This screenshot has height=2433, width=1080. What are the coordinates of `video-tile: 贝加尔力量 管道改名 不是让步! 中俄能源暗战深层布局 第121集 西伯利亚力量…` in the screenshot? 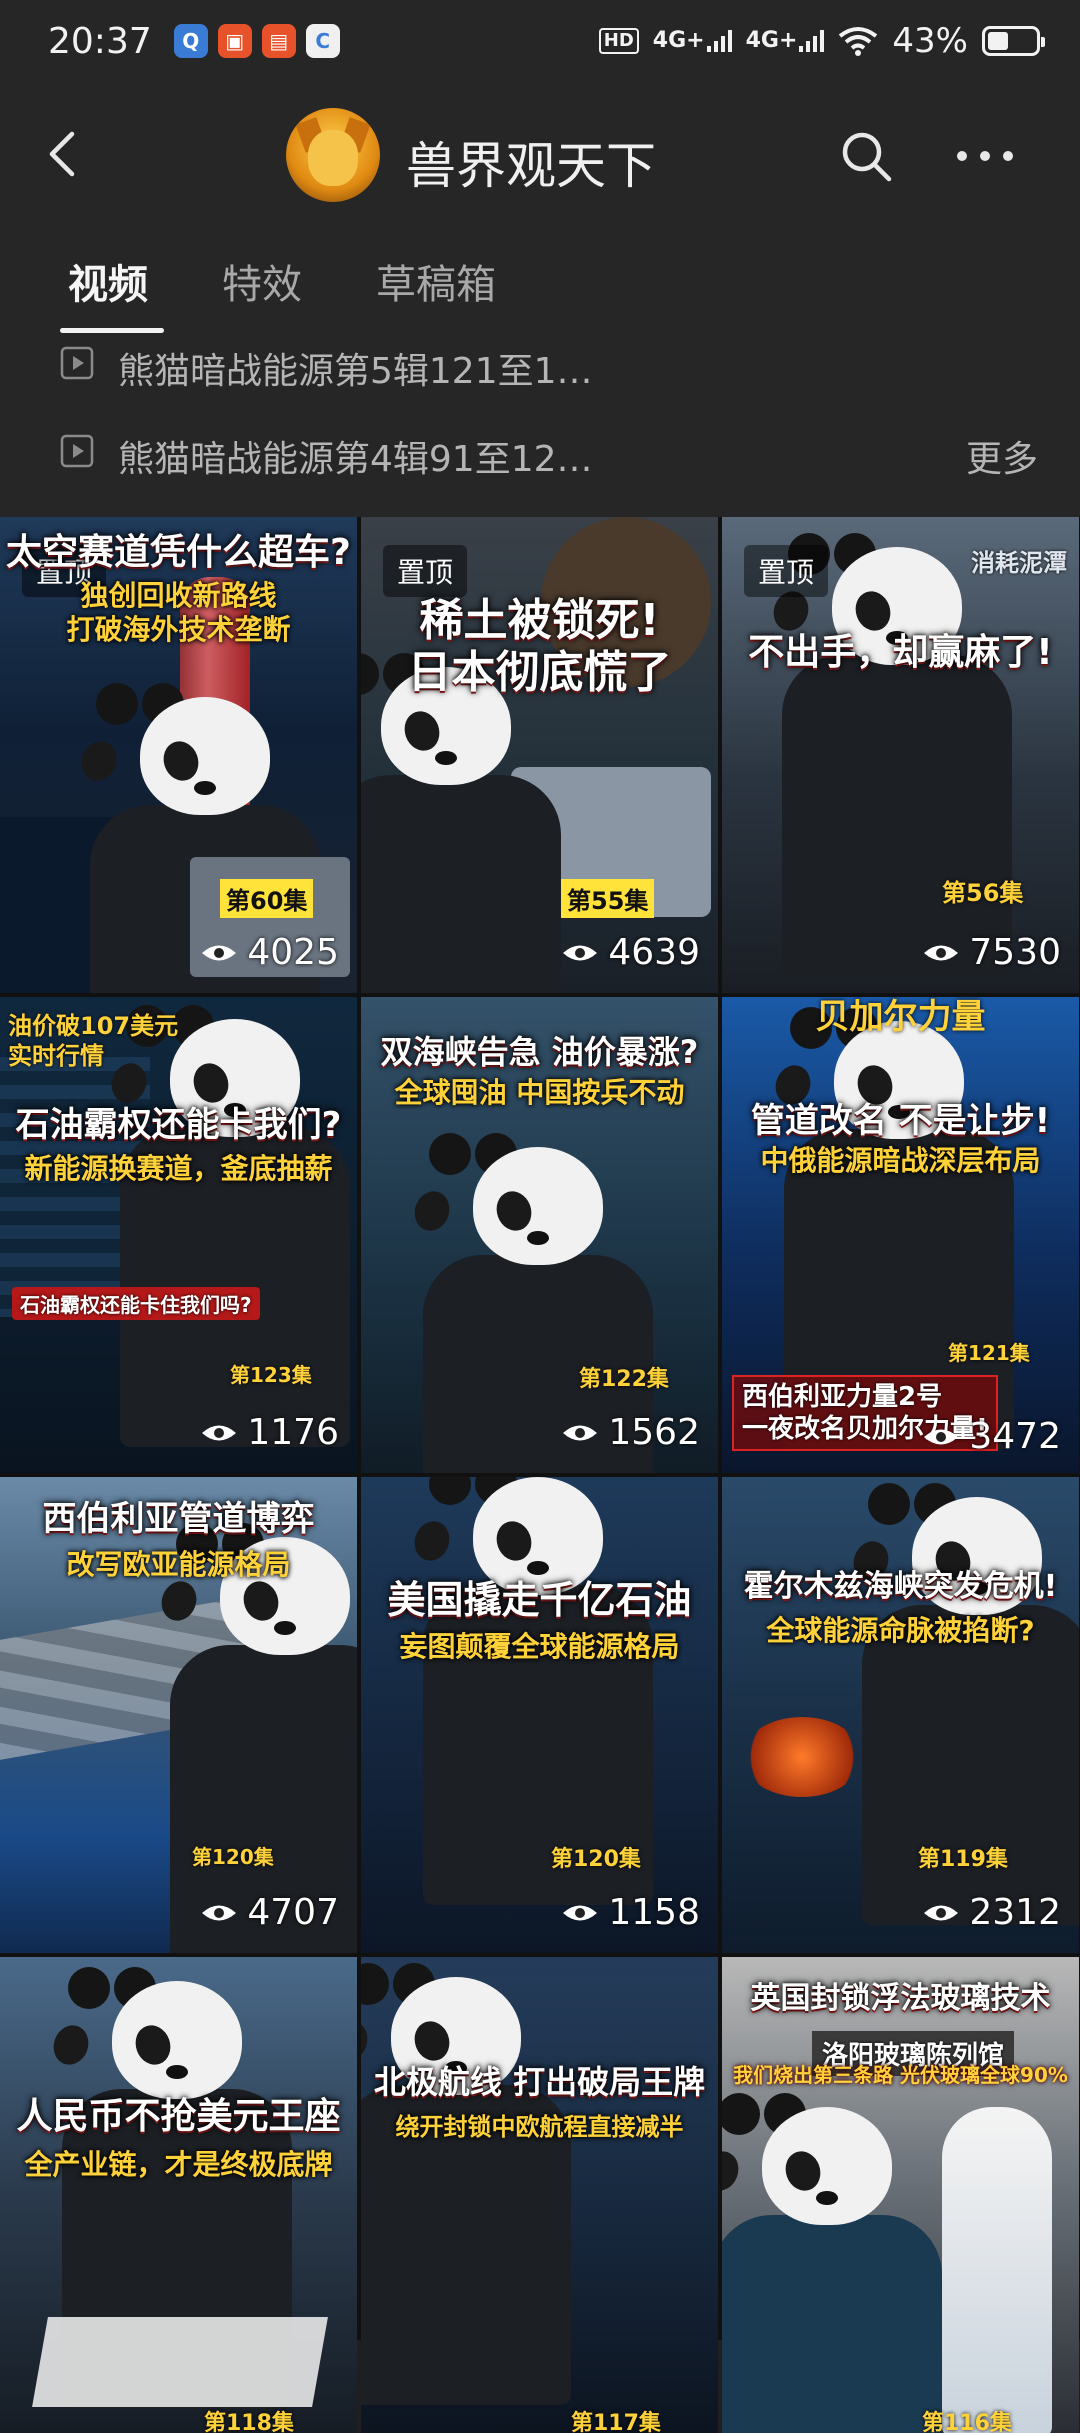 It's located at (900, 1235).